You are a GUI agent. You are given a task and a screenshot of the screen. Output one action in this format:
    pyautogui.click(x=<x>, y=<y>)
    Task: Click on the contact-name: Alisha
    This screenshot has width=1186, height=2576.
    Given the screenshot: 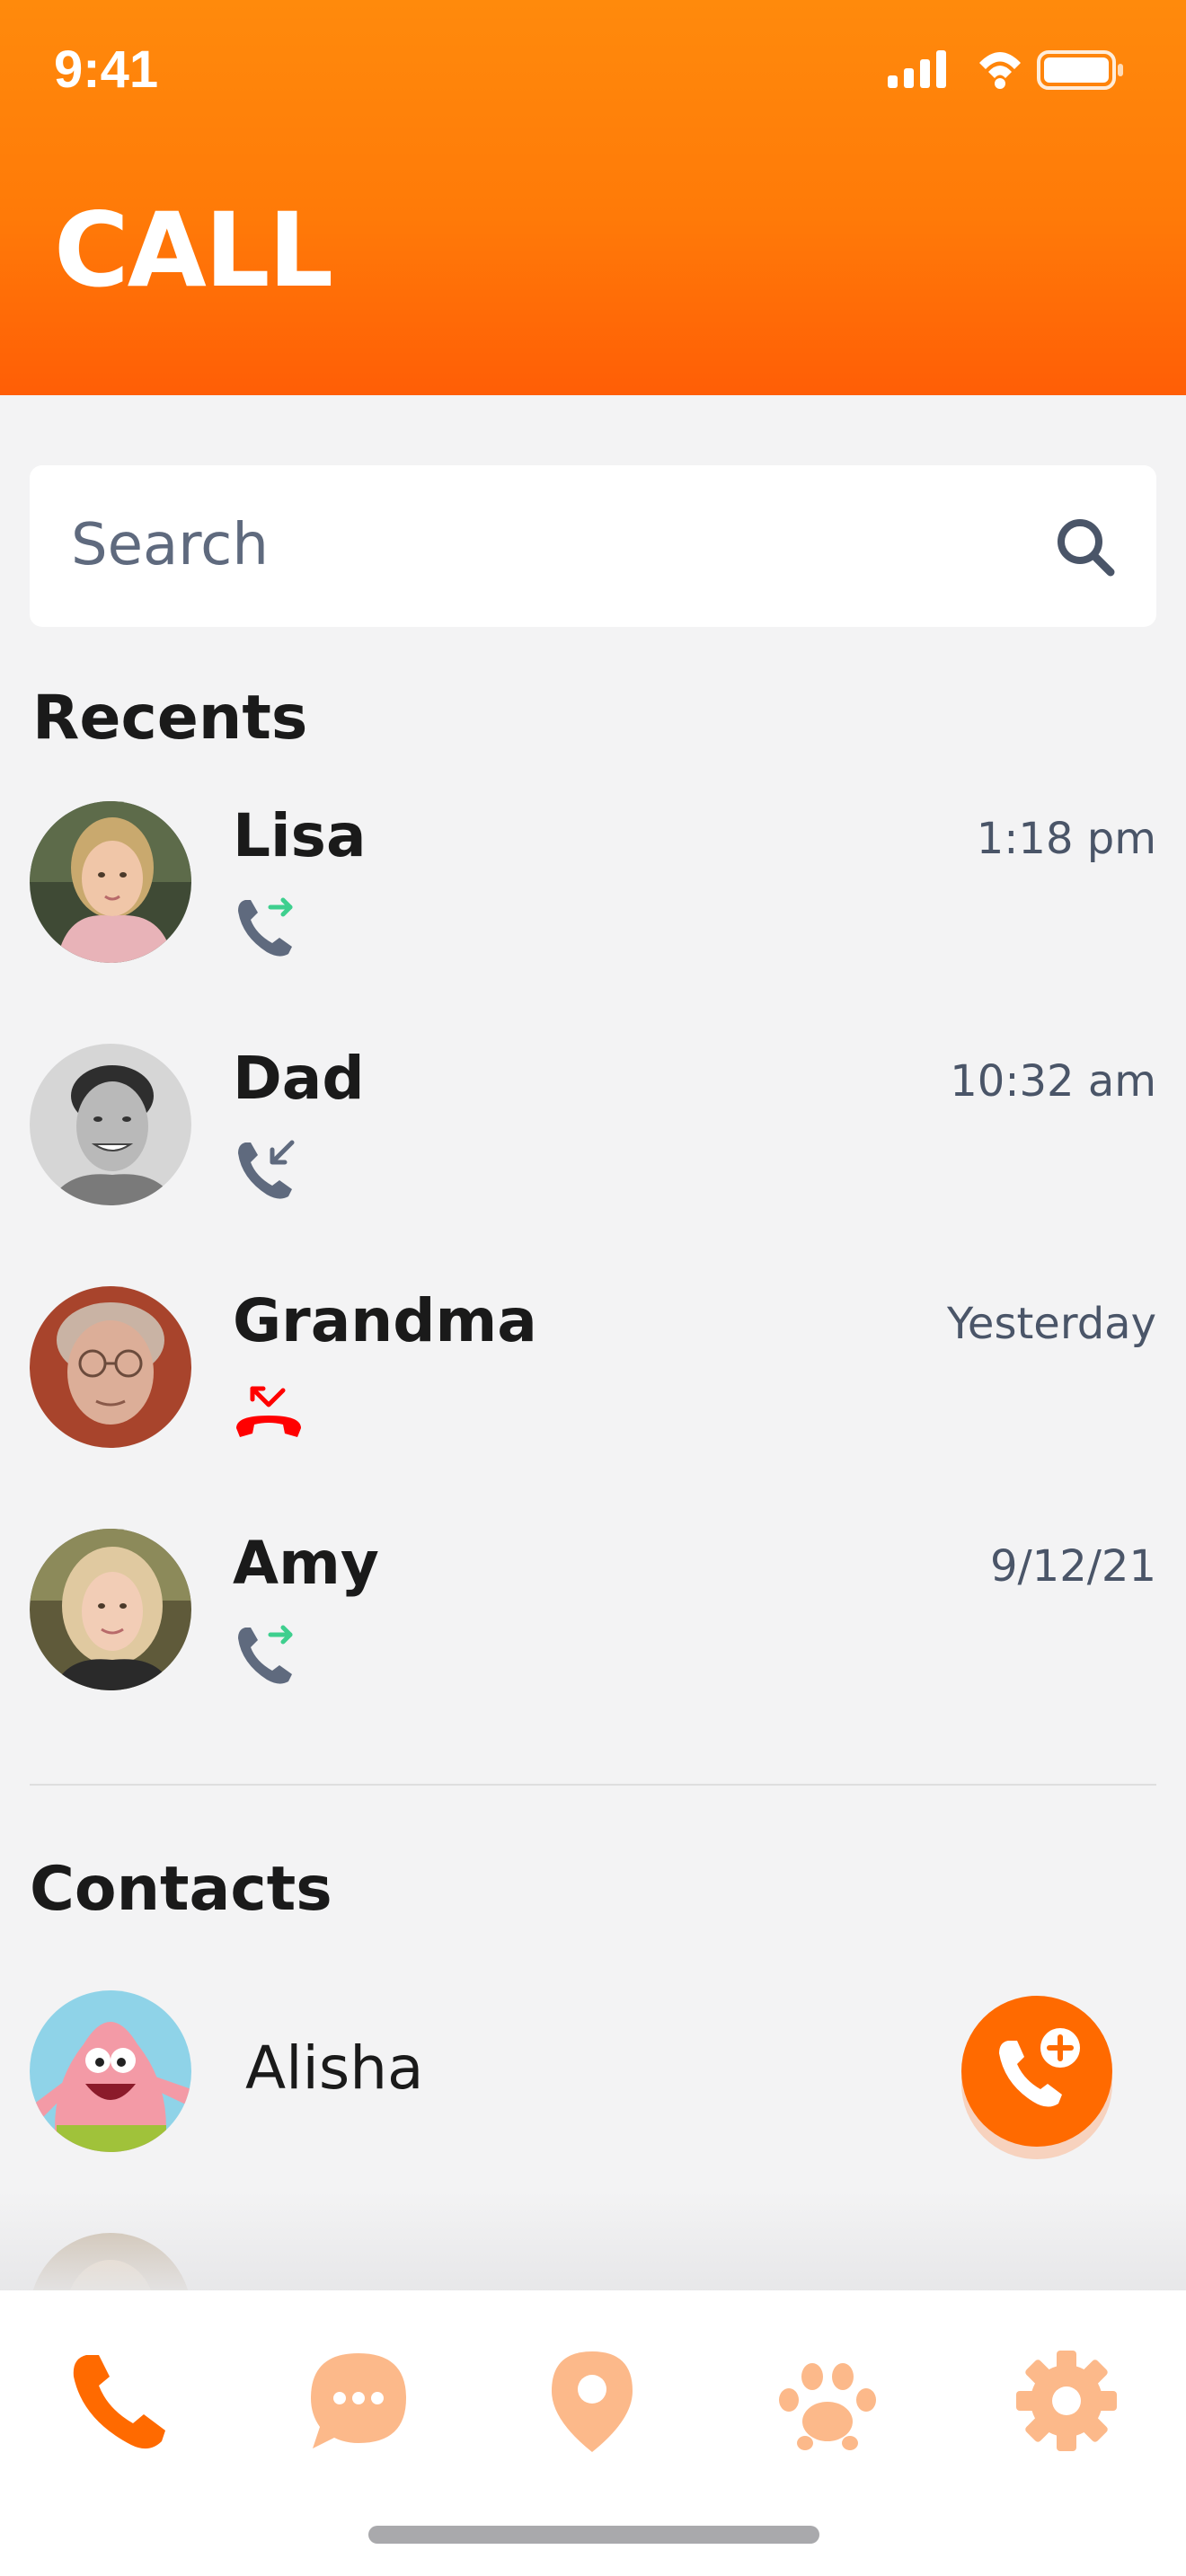 What is the action you would take?
    pyautogui.click(x=334, y=2068)
    